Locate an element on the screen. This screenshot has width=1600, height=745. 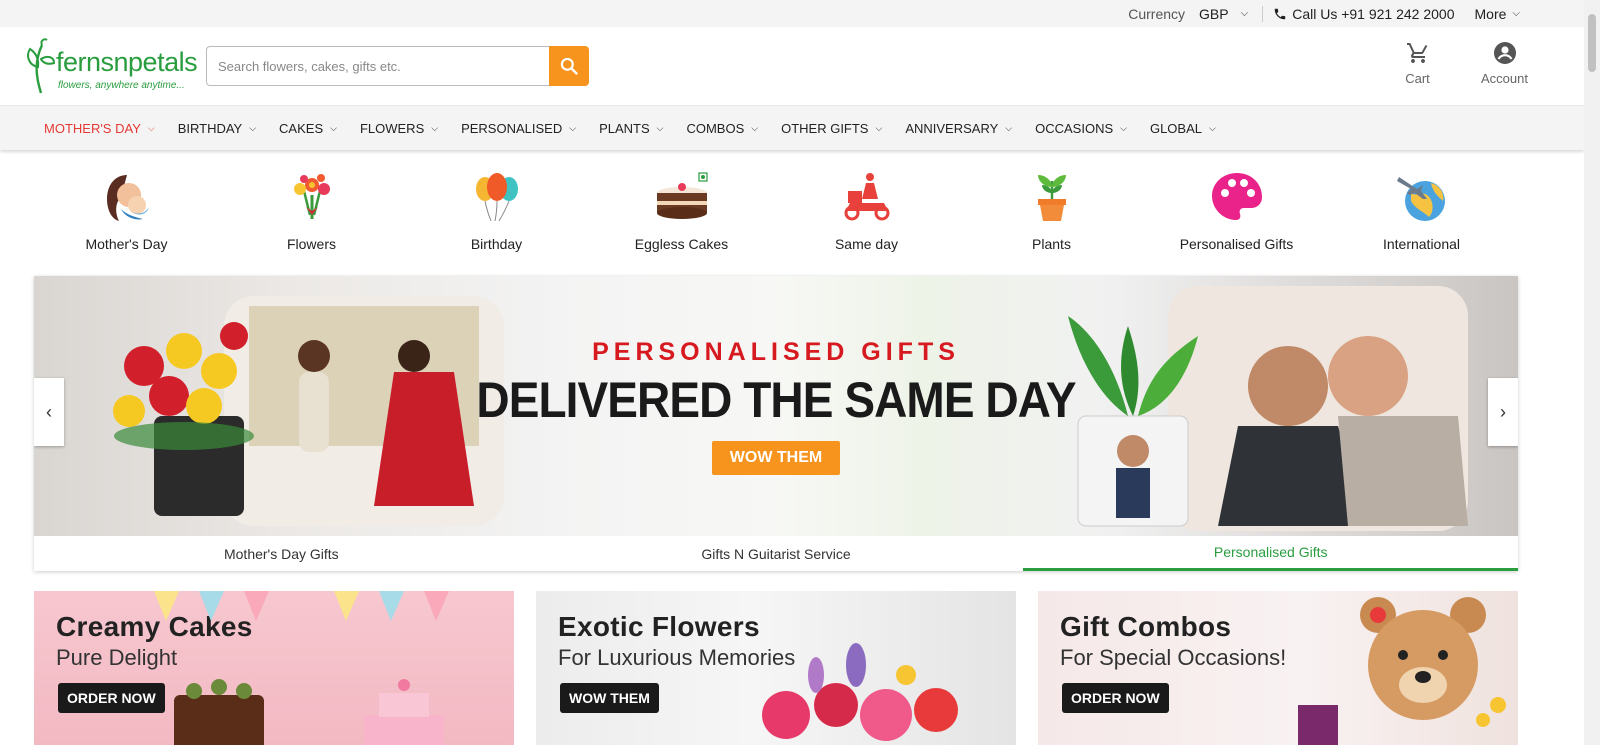
nav-item-occasions: OCCASIONS ⌵ is located at coordinates (1081, 128).